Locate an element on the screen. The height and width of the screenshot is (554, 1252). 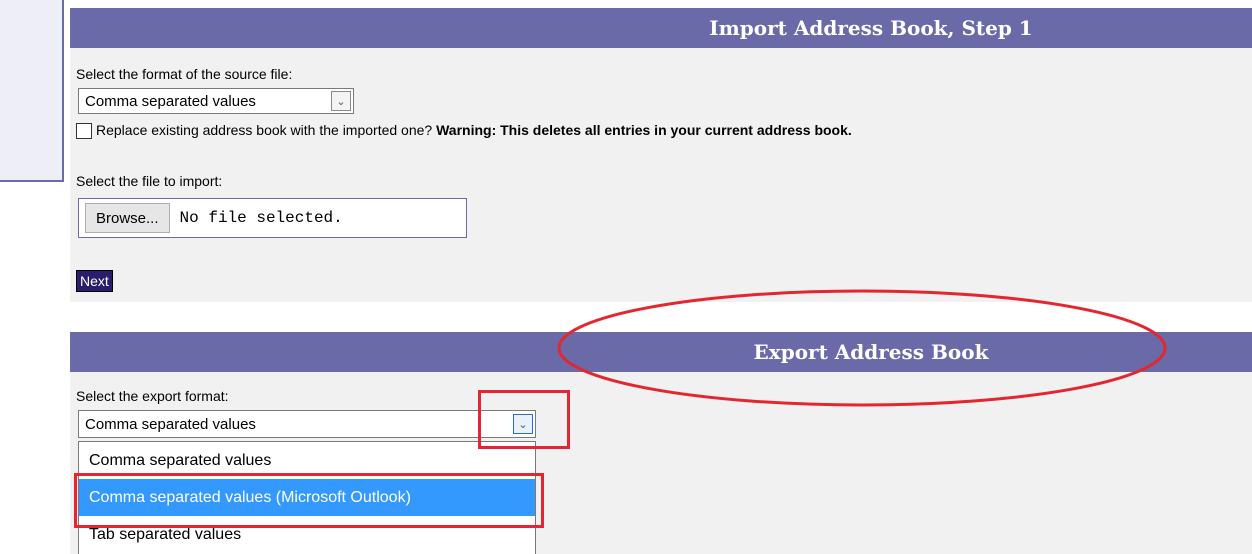
file-status: No file selected. is located at coordinates (261, 218).